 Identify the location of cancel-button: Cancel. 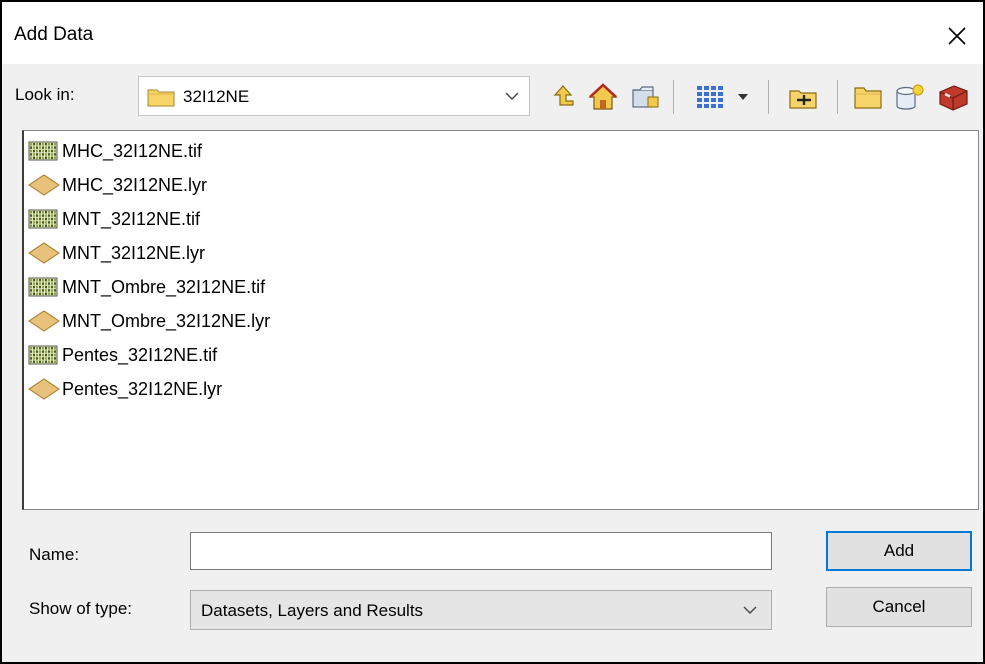
(899, 607).